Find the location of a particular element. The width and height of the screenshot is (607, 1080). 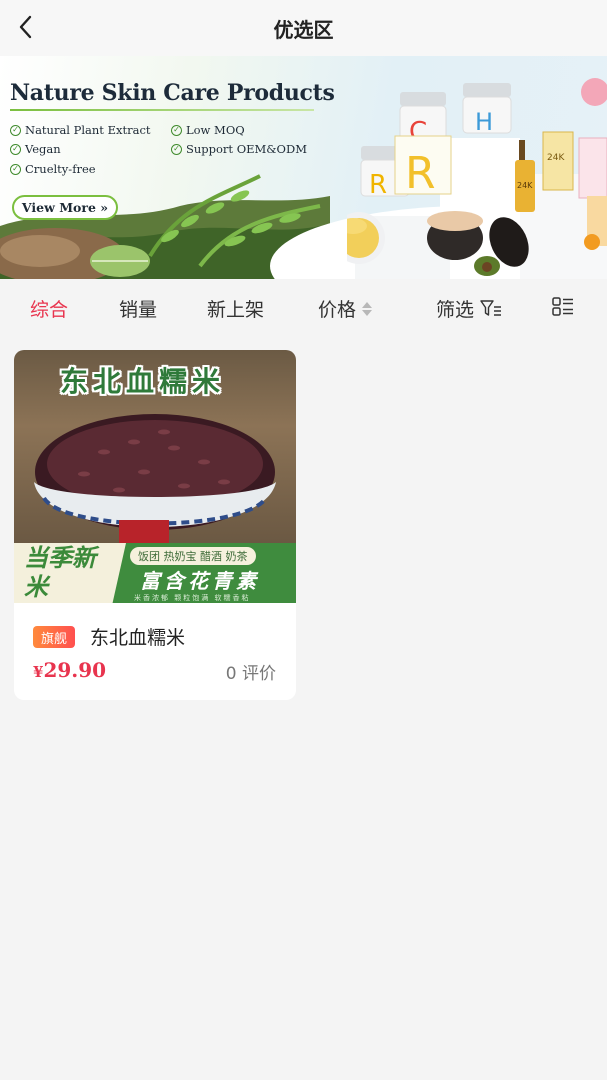

image-season-text: 当季新米 is located at coordinates (60, 572).